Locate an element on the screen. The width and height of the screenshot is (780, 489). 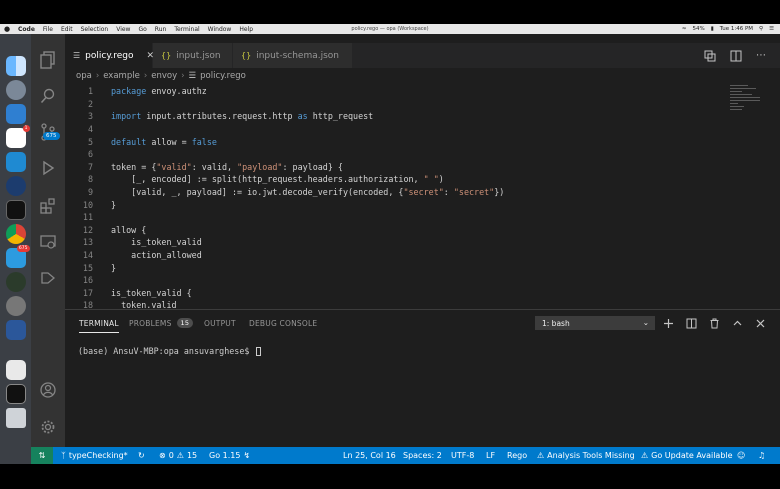
control-center-icon: ☰ is located at coordinates (771, 29).